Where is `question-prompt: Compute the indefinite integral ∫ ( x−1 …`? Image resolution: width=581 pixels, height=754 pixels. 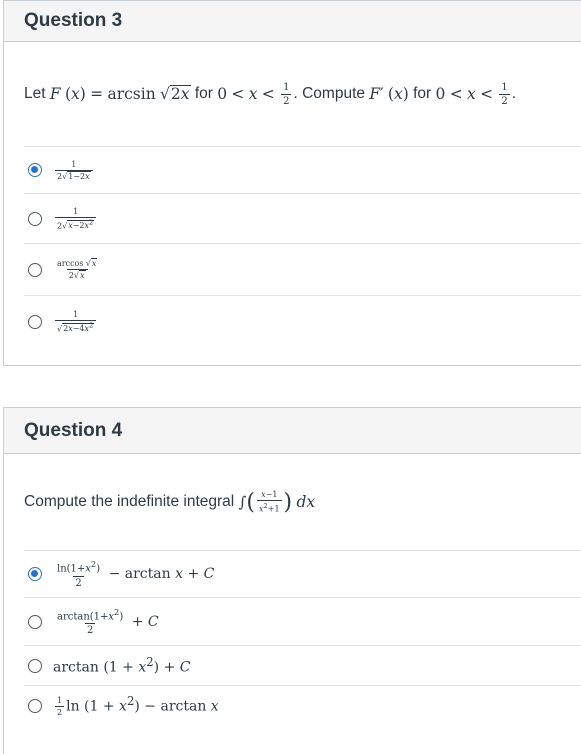 question-prompt: Compute the indefinite integral ∫ ( x−1 … is located at coordinates (170, 502).